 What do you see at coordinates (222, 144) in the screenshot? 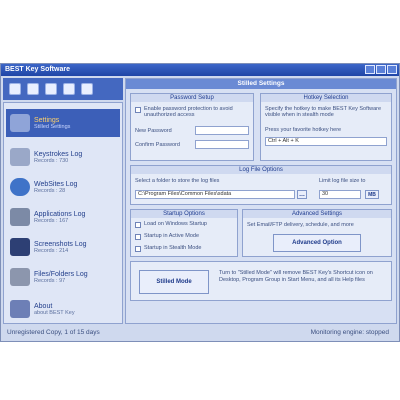
I see `confirm-password-field` at bounding box center [222, 144].